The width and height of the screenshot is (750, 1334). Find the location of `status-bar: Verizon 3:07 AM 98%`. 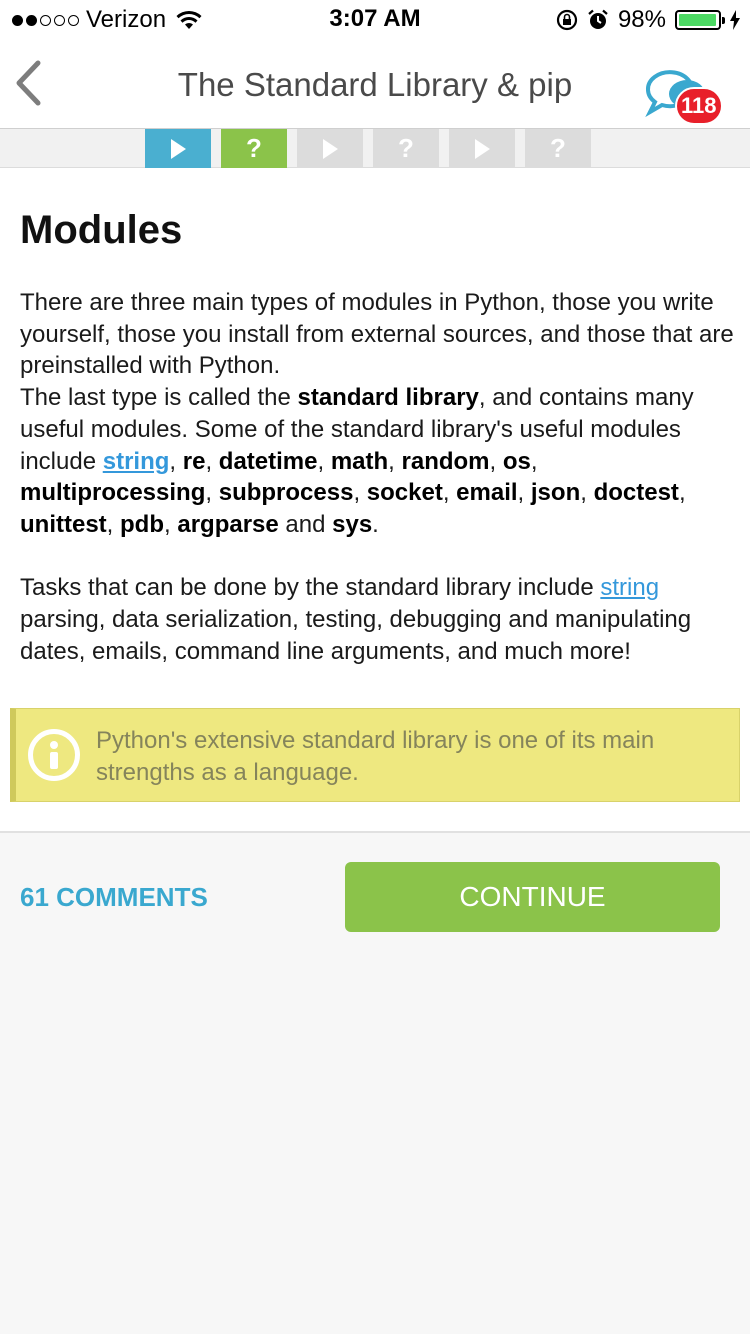

status-bar: Verizon 3:07 AM 98% is located at coordinates (375, 20).